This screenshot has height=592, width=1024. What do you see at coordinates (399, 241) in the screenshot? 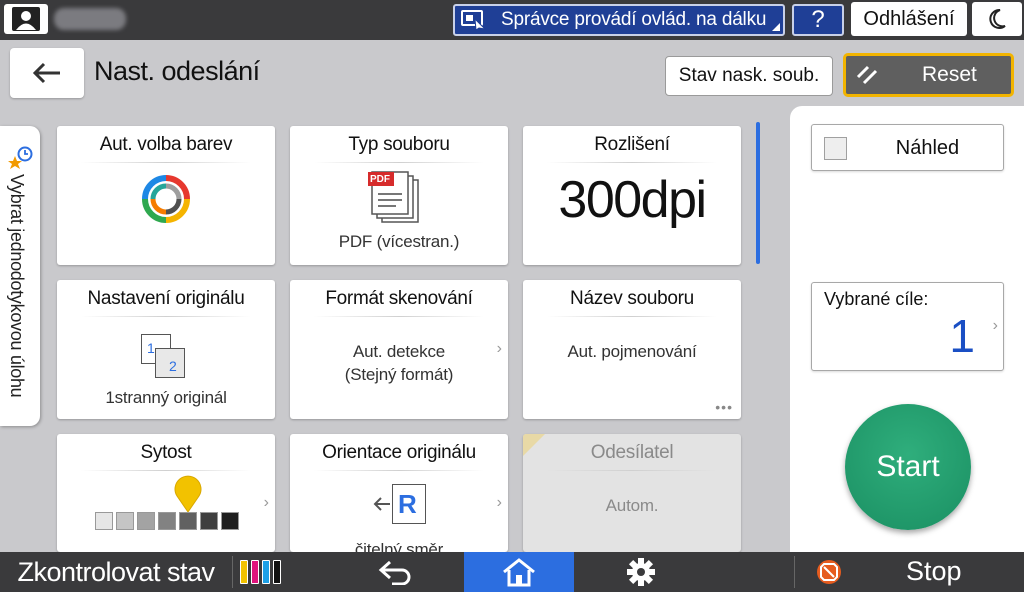
I see `tile-value: PDF (vícestran.)` at bounding box center [399, 241].